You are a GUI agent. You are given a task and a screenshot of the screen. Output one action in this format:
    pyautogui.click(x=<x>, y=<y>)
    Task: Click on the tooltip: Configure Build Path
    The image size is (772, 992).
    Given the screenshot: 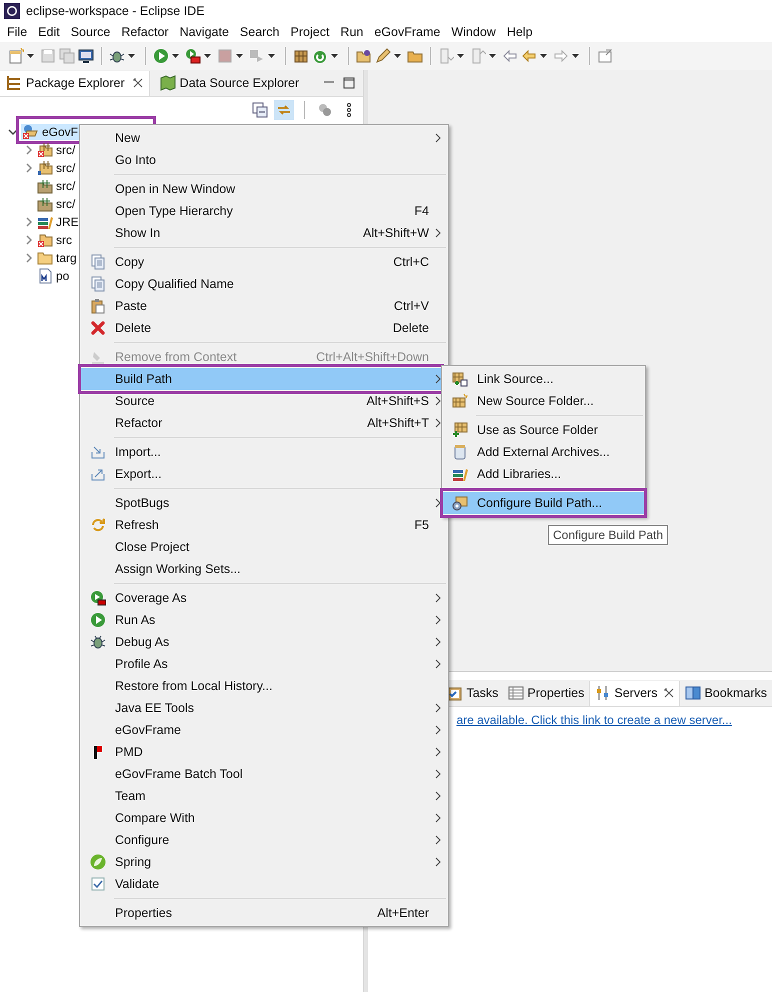 What is the action you would take?
    pyautogui.click(x=608, y=535)
    